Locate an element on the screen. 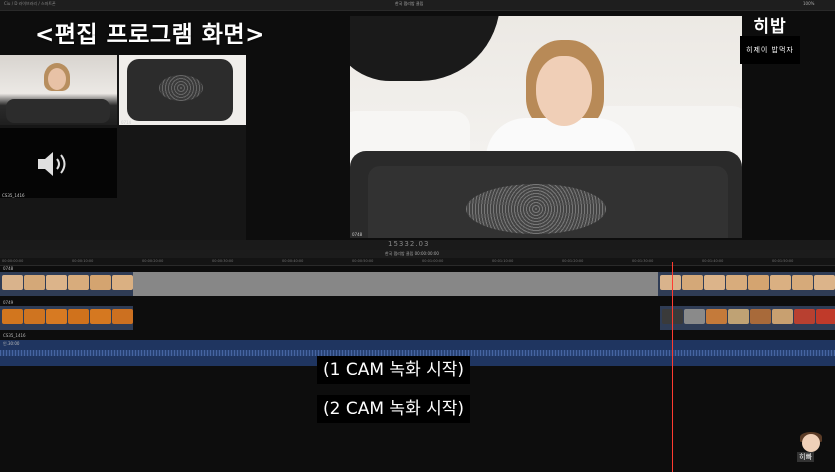 The image size is (835, 472). video-clip-2b is located at coordinates (747, 318).